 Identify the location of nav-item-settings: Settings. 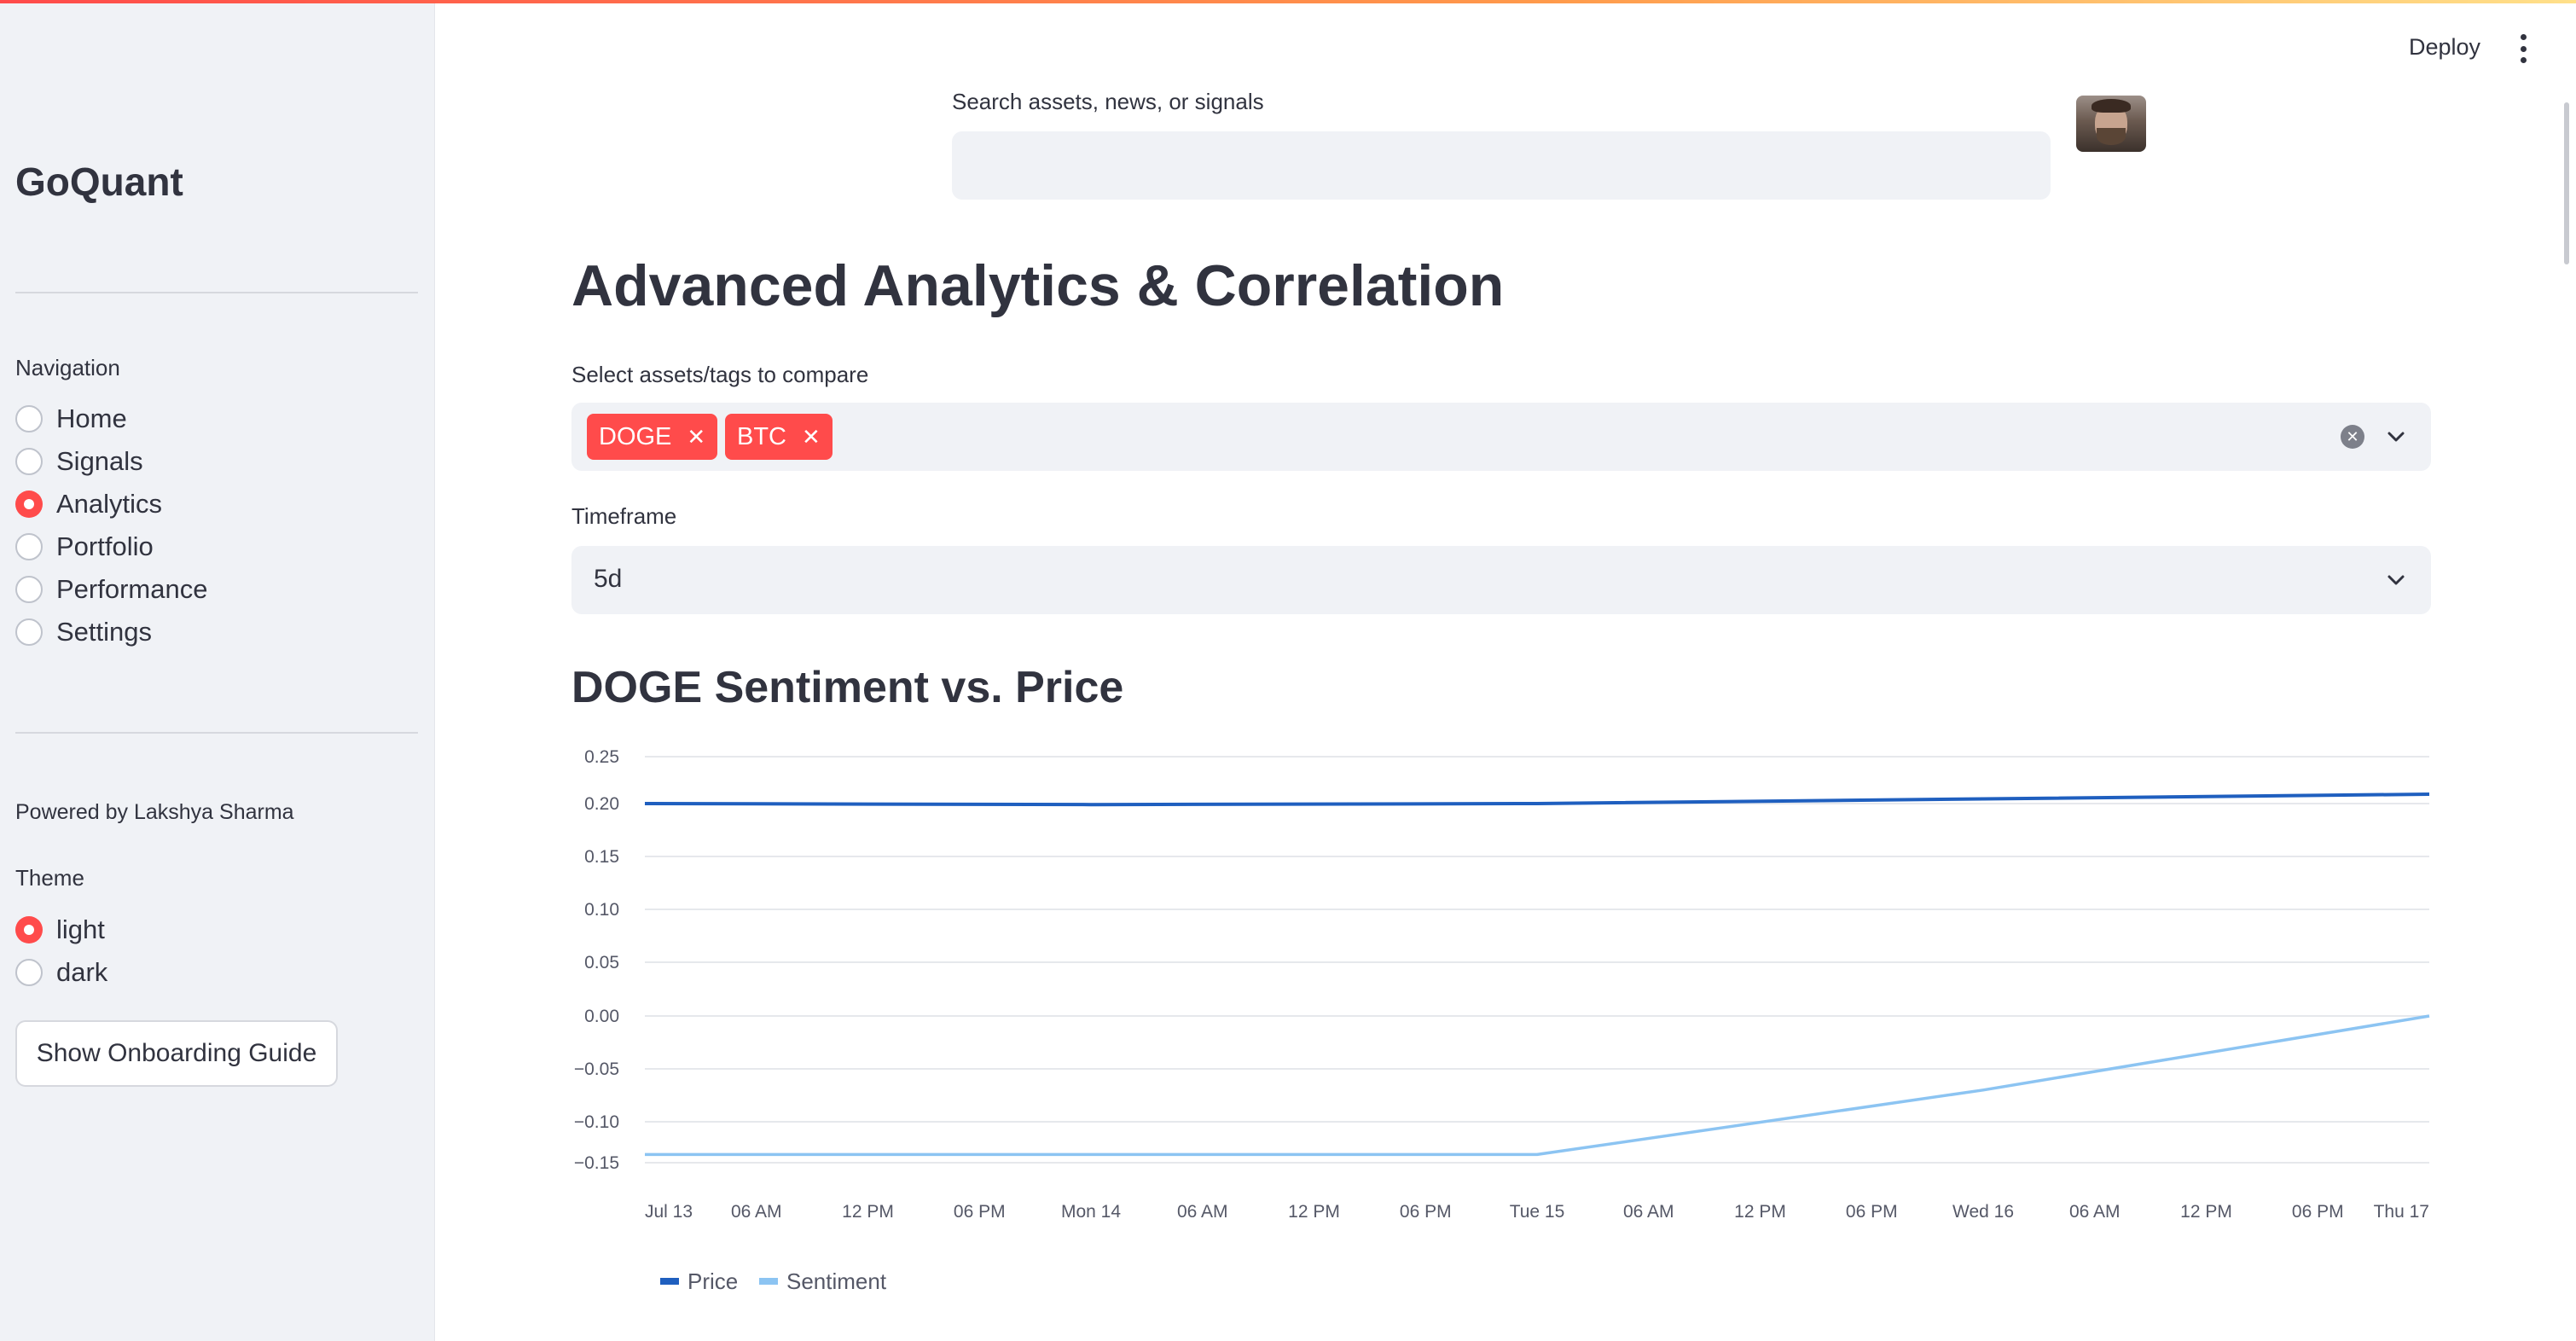
(111, 632).